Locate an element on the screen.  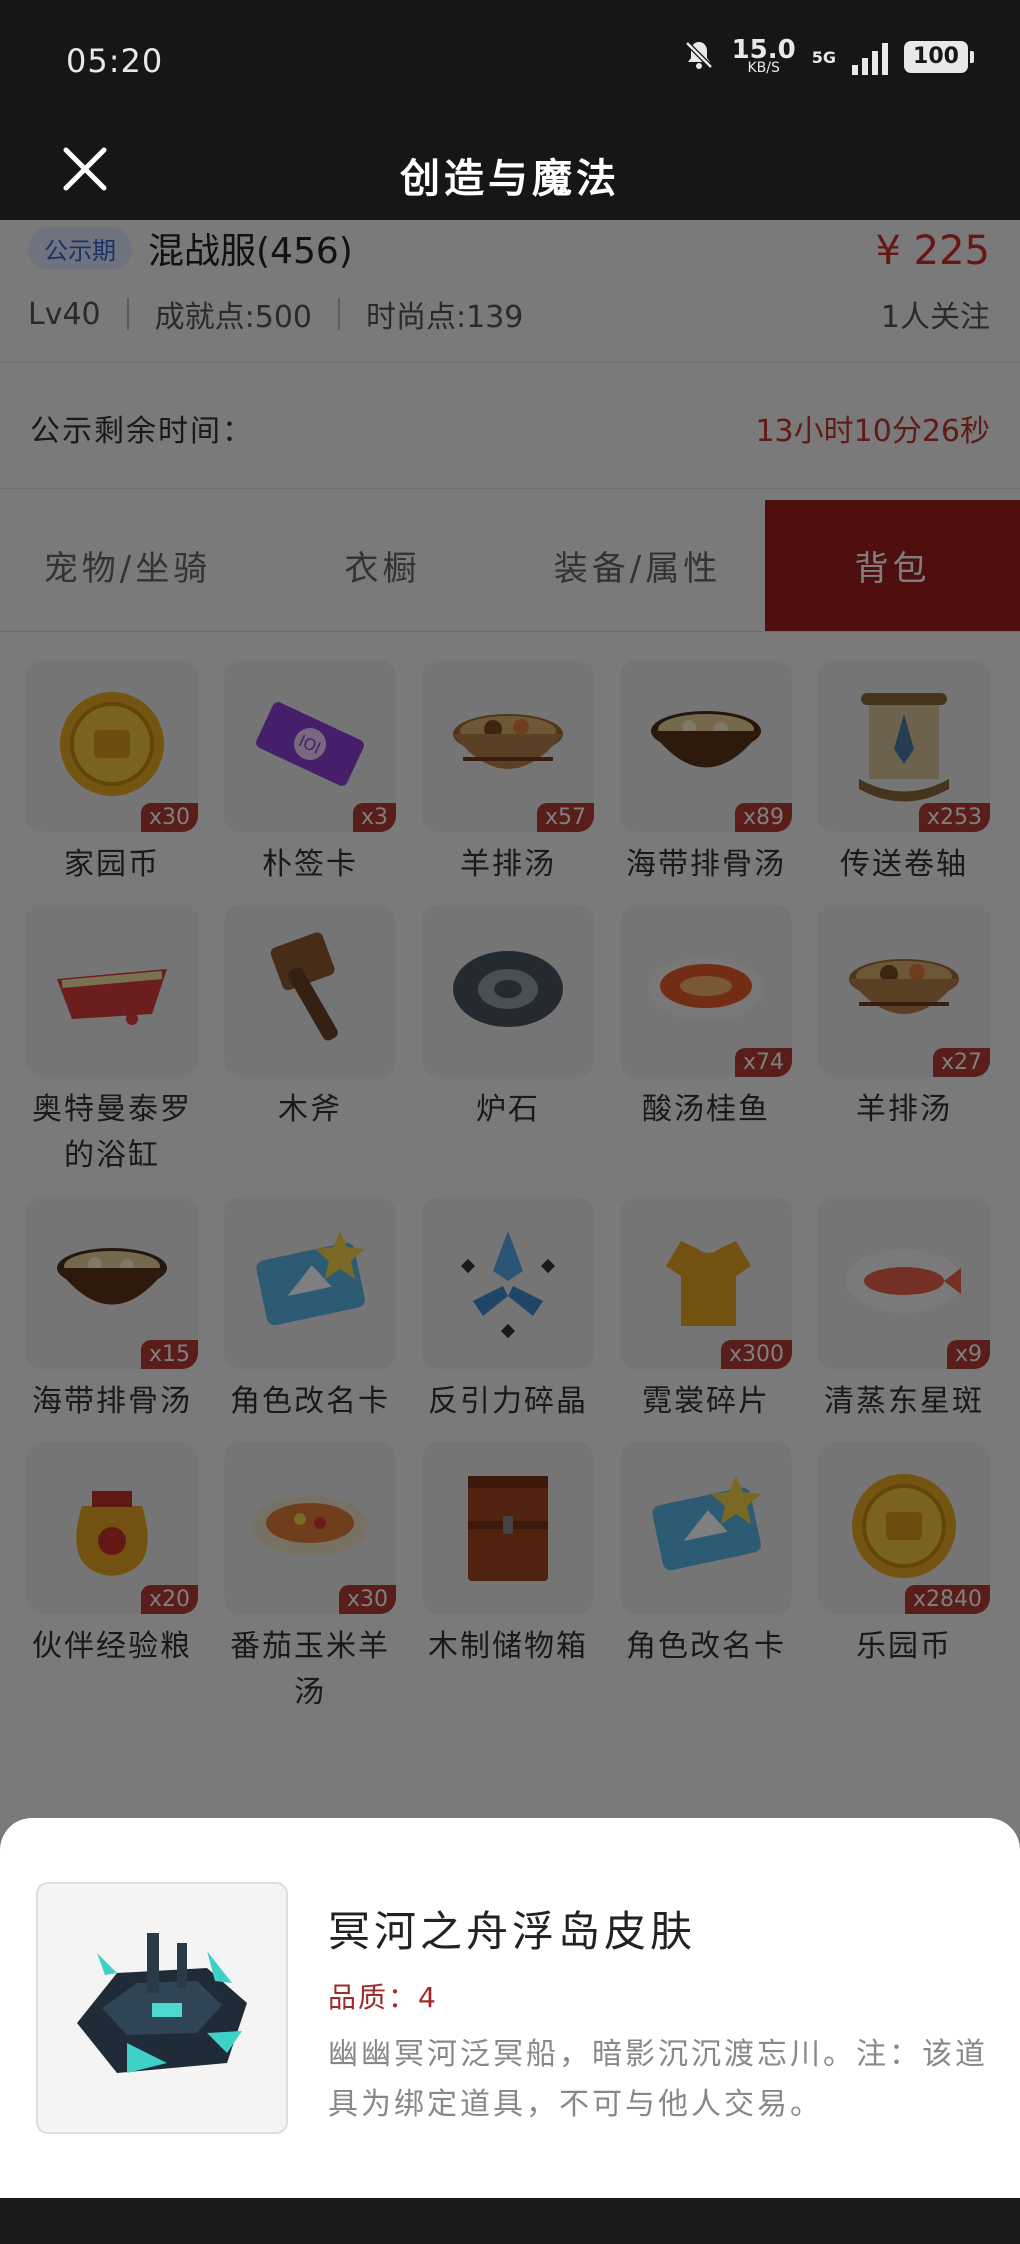
item-title: 冥河之舟浮岛皮肤 is located at coordinates (512, 1931).